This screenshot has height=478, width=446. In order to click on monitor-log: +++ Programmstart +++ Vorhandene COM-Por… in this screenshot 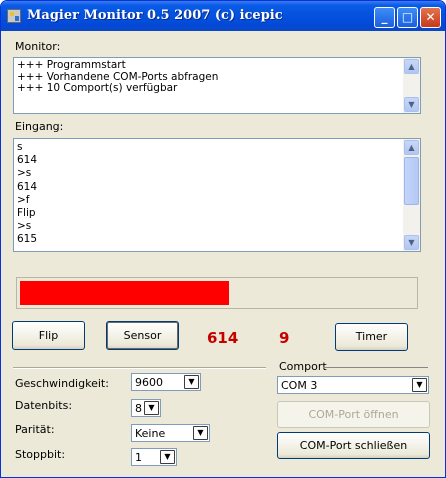, I will do `click(217, 85)`.